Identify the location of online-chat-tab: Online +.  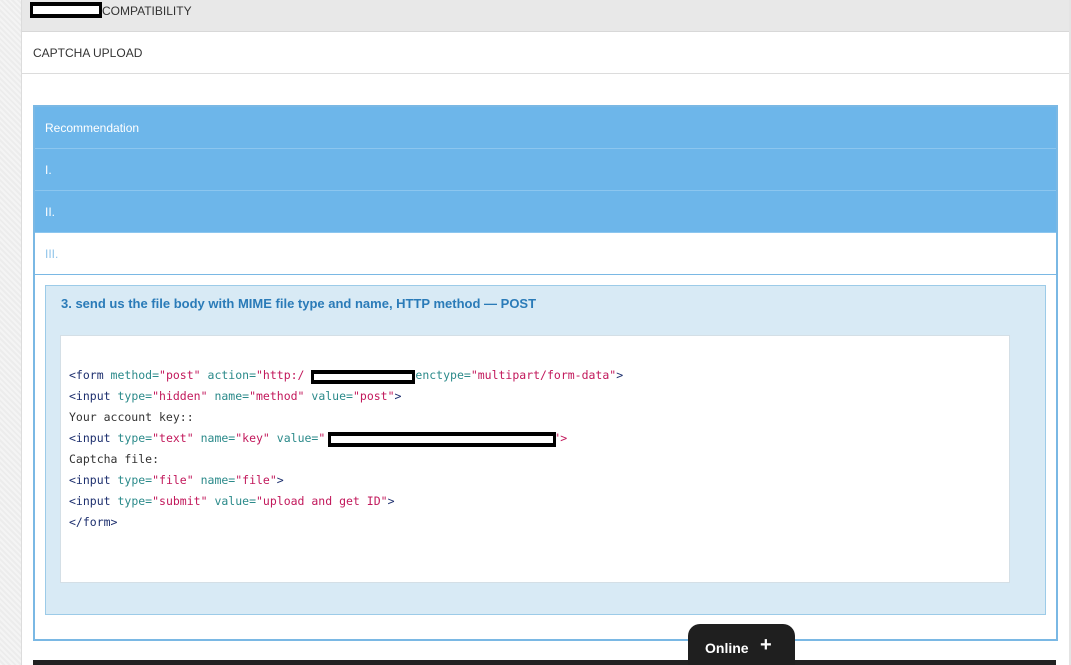
(741, 644).